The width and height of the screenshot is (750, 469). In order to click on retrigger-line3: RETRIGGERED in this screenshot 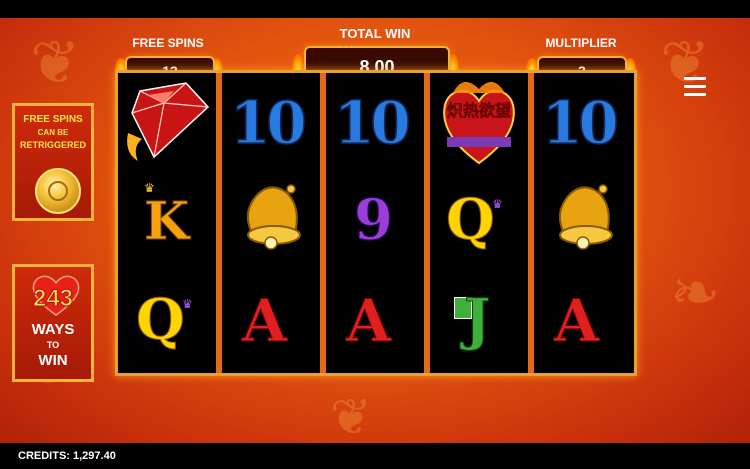, I will do `click(52, 145)`.